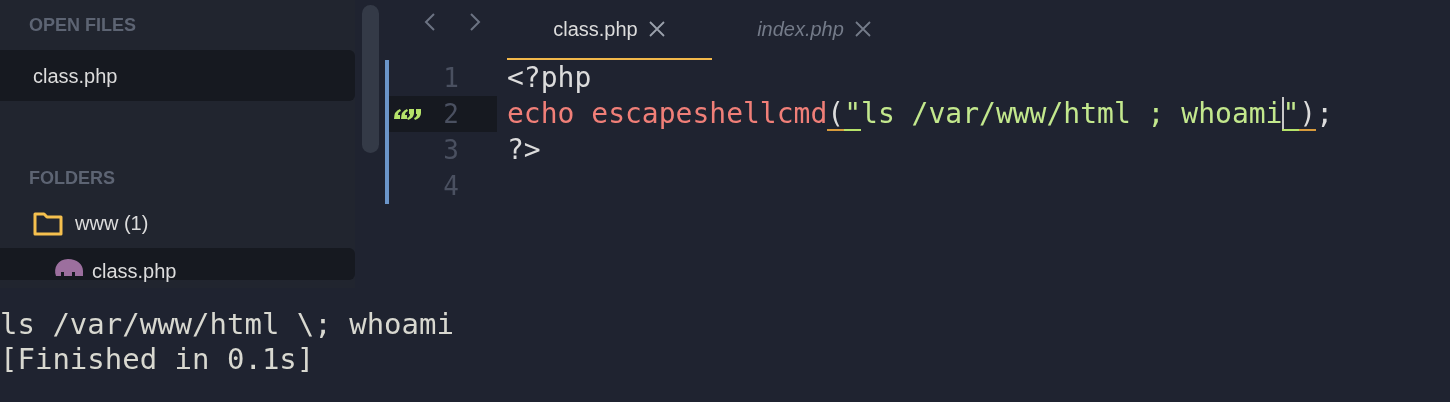 The width and height of the screenshot is (1450, 402). What do you see at coordinates (72, 178) in the screenshot?
I see `section-heading: FOLDERS` at bounding box center [72, 178].